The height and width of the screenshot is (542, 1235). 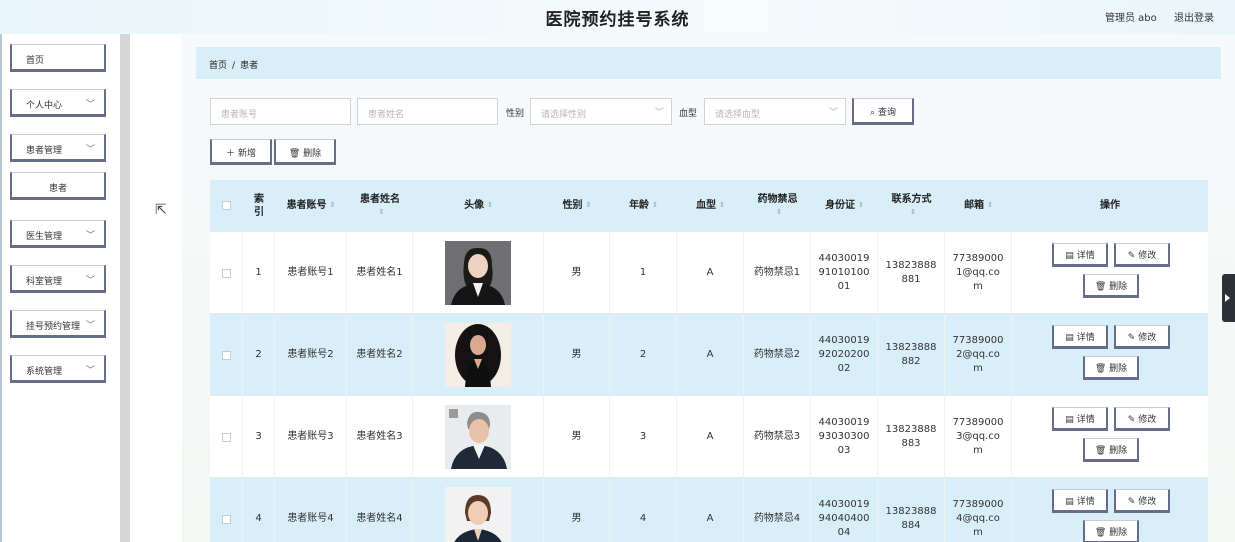 I want to click on idcard-line: 02, so click(x=844, y=368).